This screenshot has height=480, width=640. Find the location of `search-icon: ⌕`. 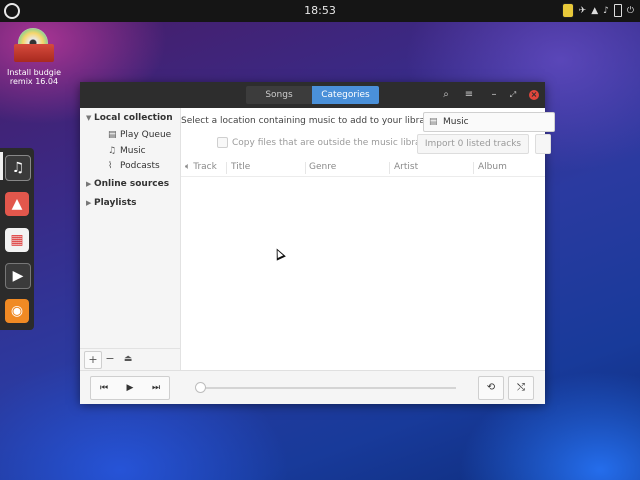

search-icon: ⌕ is located at coordinates (446, 95).